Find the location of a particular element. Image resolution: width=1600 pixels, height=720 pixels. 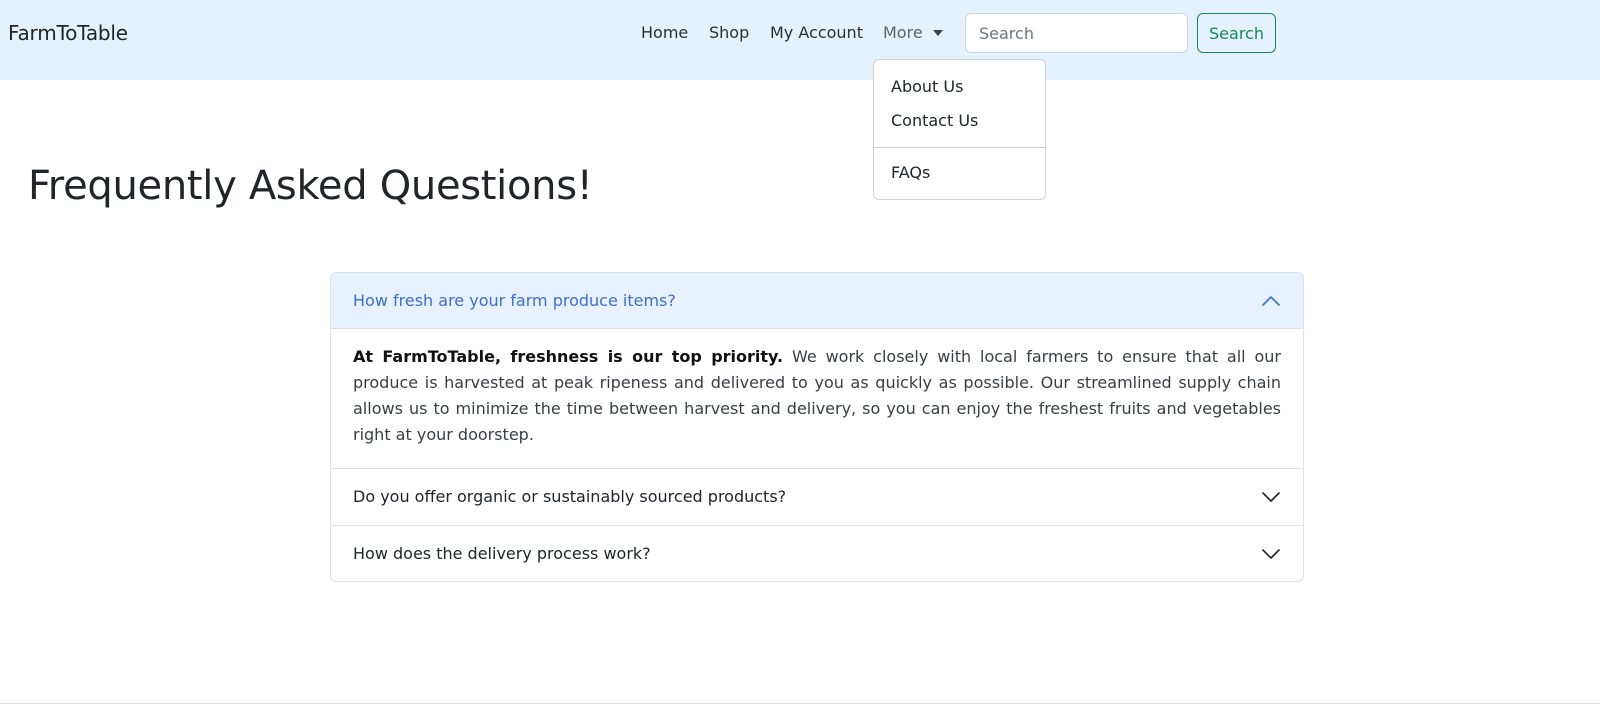

nav-link-home: Home is located at coordinates (664, 33).